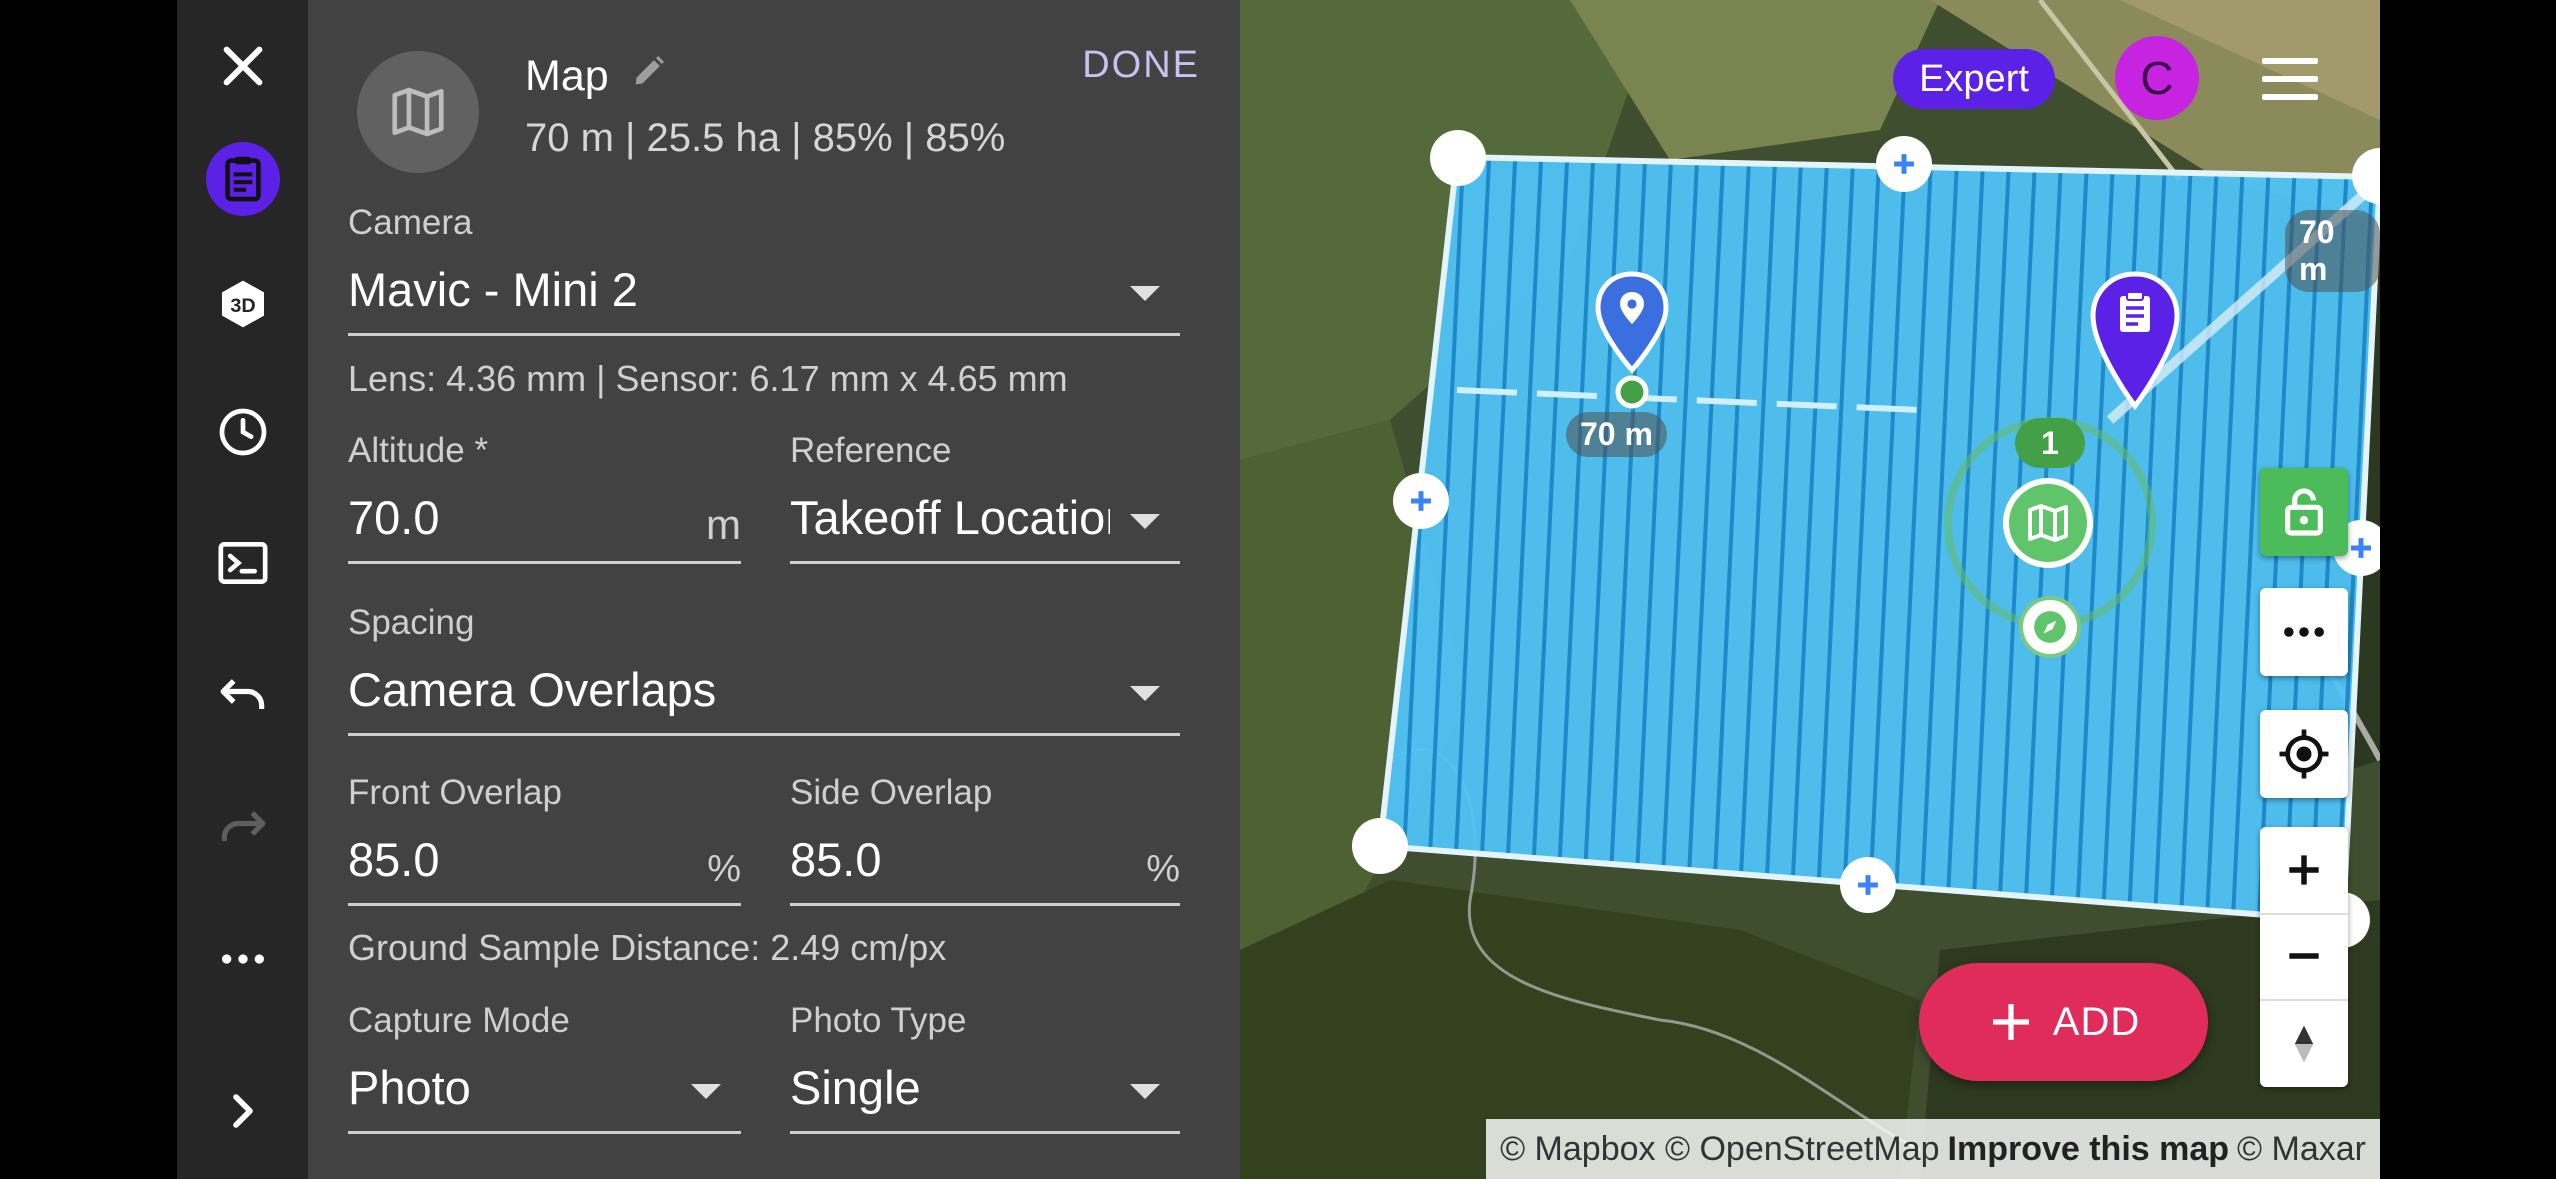  I want to click on svg-text: 3D, so click(242, 306).